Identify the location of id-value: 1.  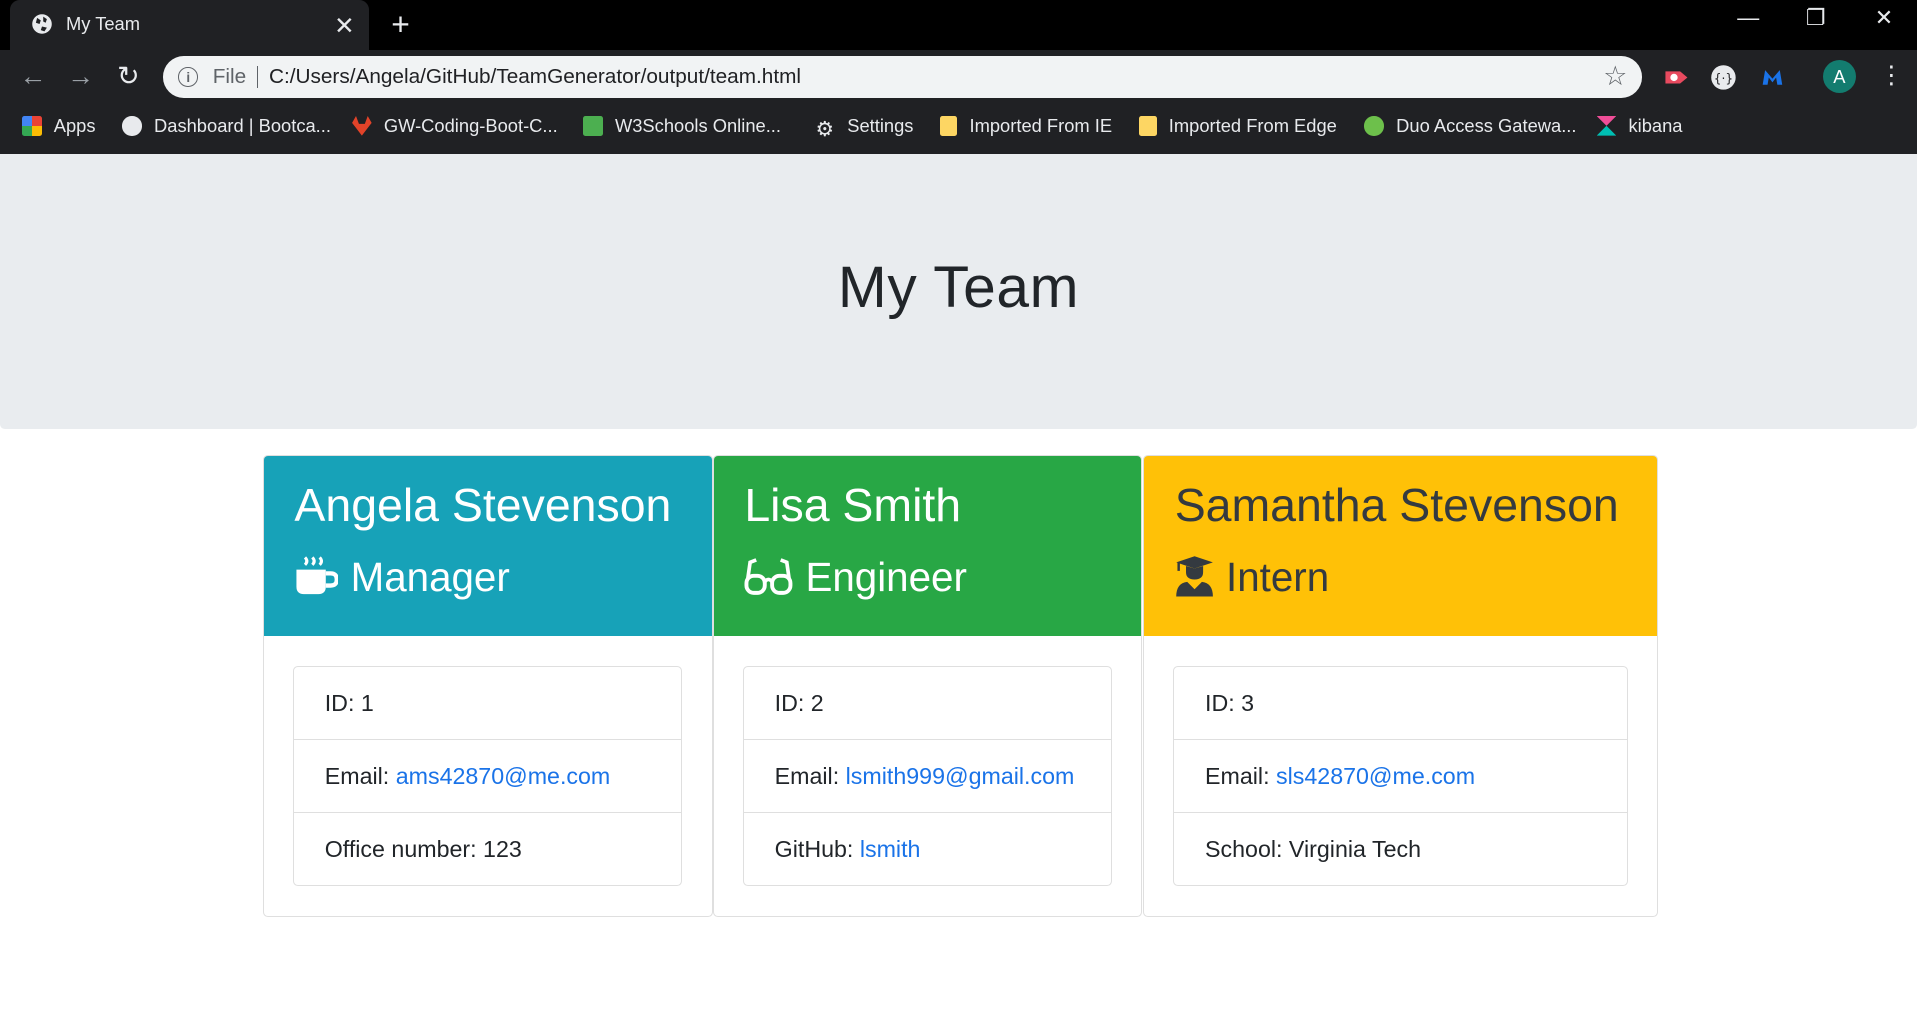
(367, 703).